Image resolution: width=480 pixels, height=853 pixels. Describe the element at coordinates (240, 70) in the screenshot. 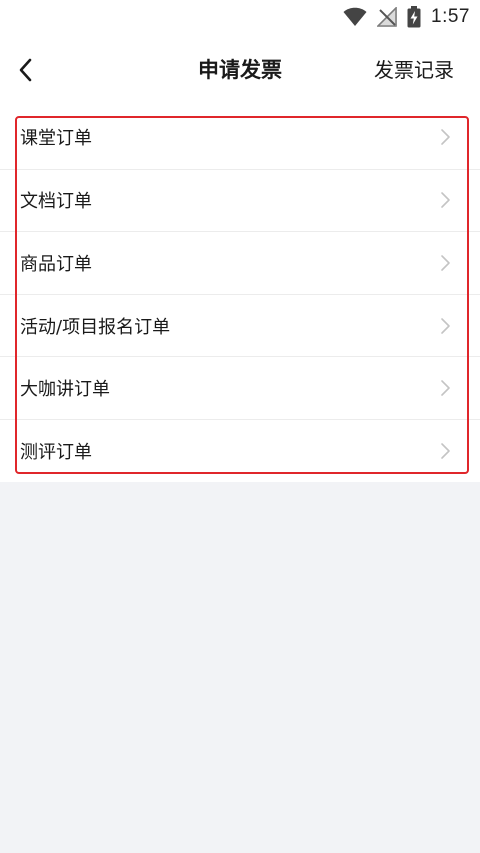

I see `app-header: 申请发票 发票记录` at that location.